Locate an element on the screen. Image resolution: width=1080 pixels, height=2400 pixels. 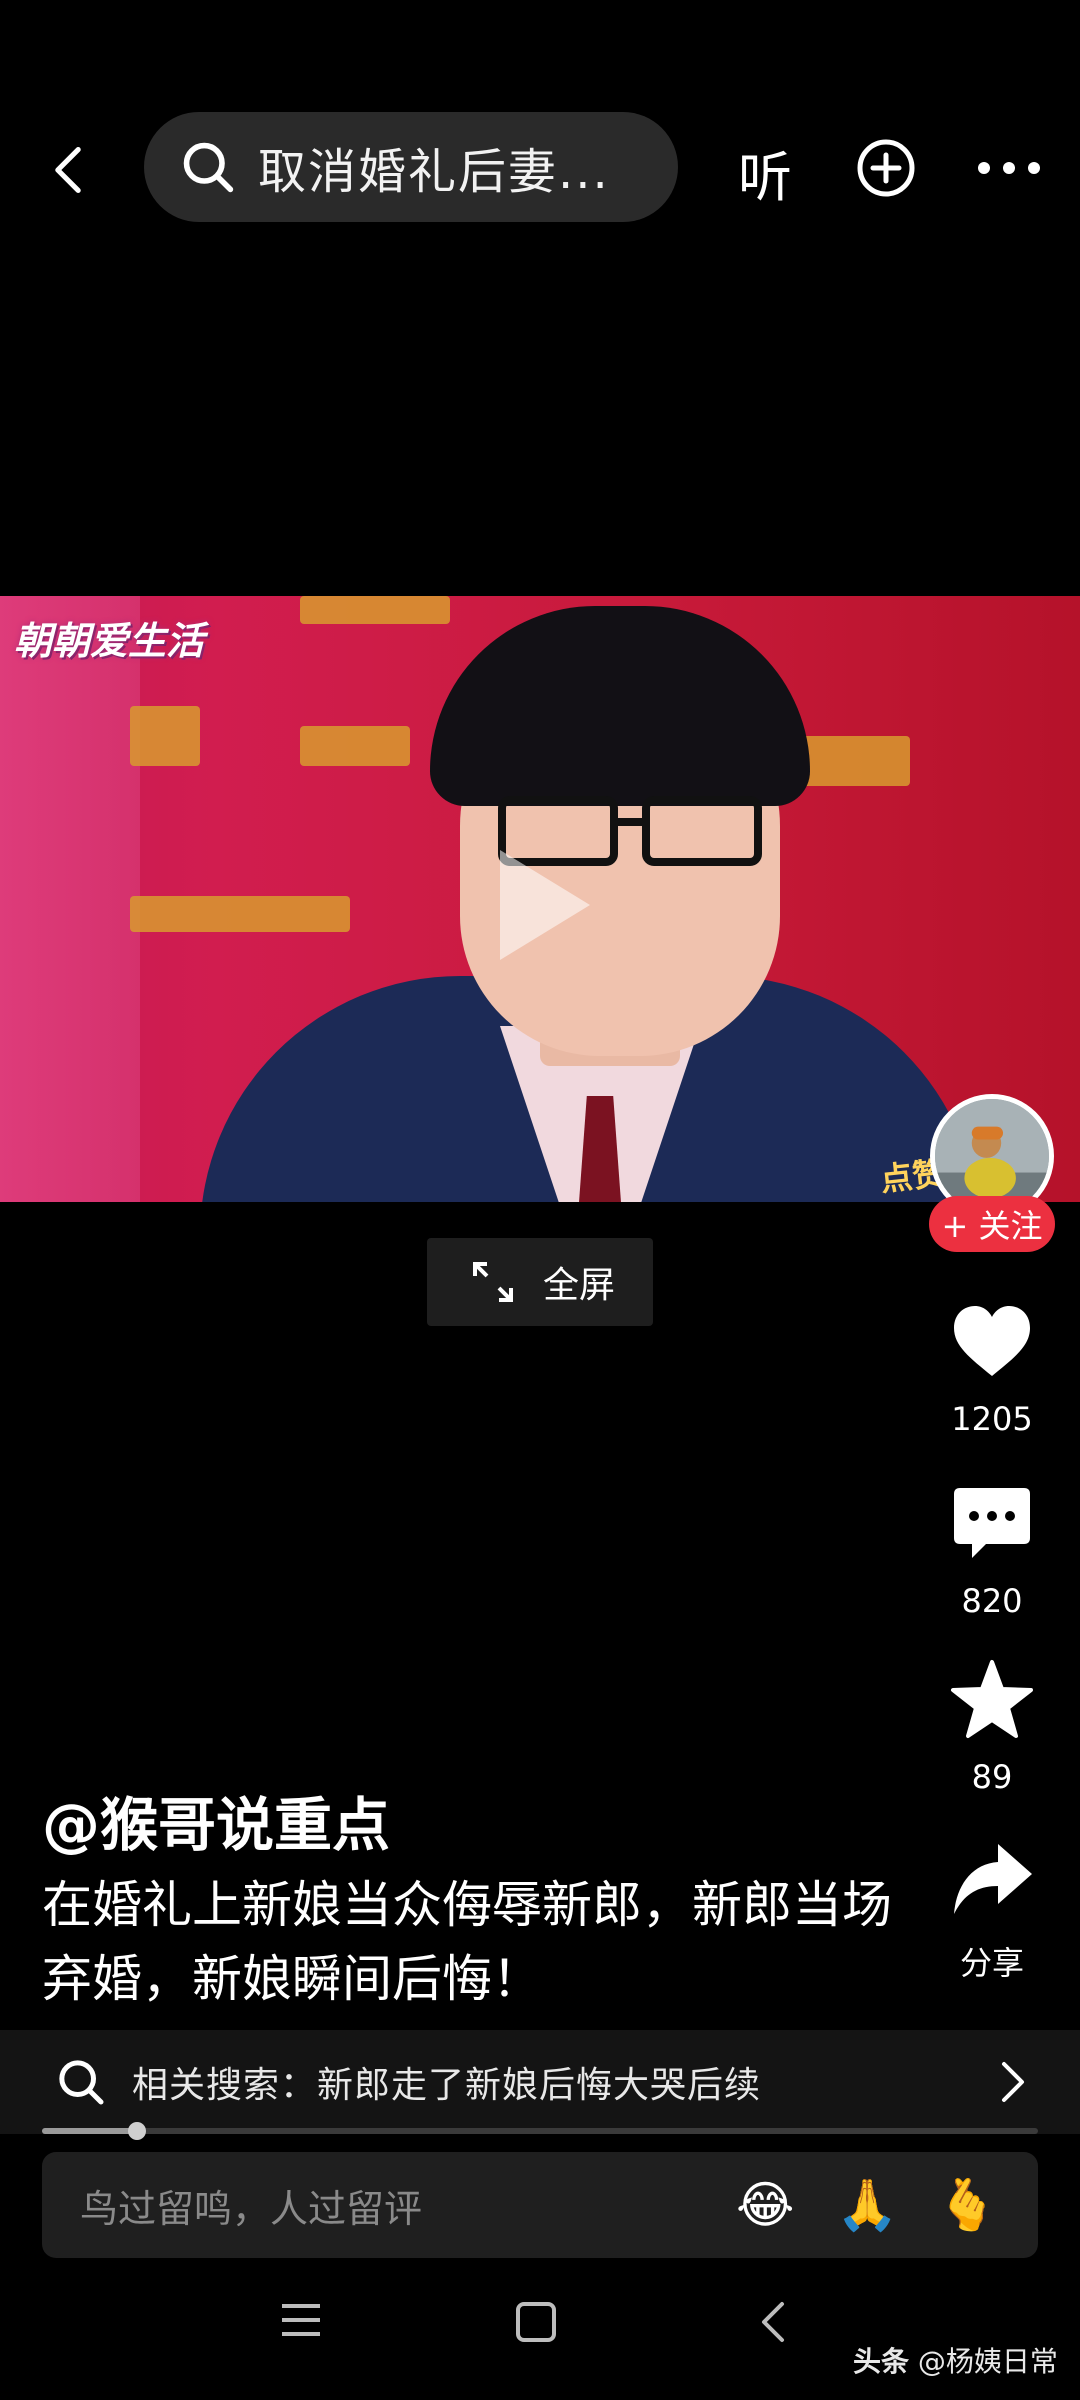
play-icon is located at coordinates (545, 905).